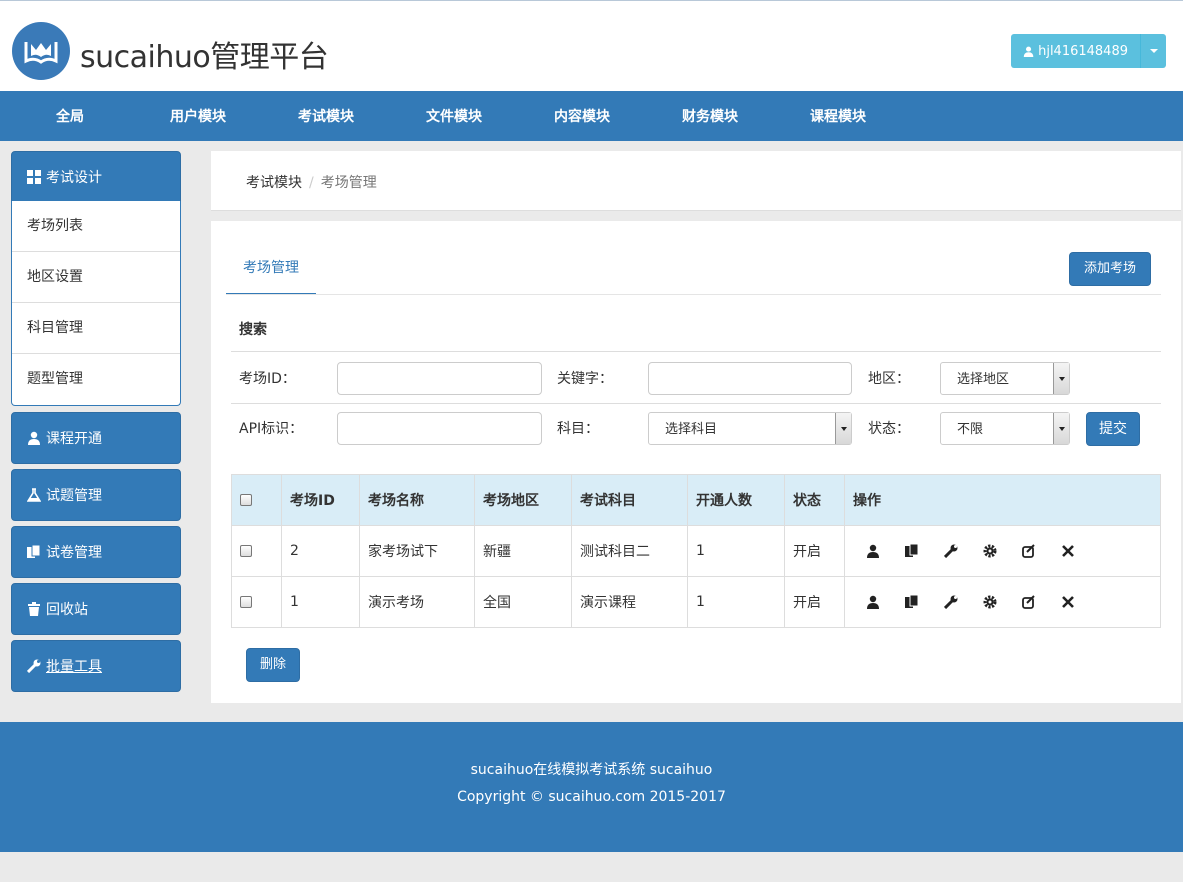 The width and height of the screenshot is (1183, 882). What do you see at coordinates (454, 116) in the screenshot?
I see `nav-item-files: 文件模块` at bounding box center [454, 116].